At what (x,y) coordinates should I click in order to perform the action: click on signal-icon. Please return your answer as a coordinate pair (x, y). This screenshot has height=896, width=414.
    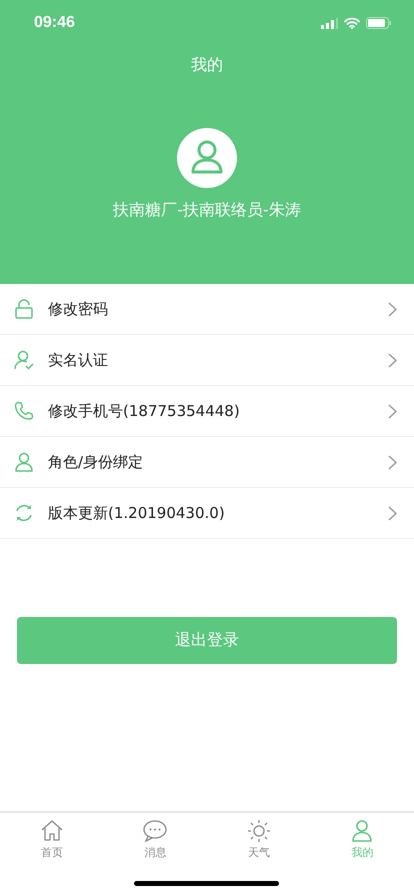
    Looking at the image, I should click on (329, 23).